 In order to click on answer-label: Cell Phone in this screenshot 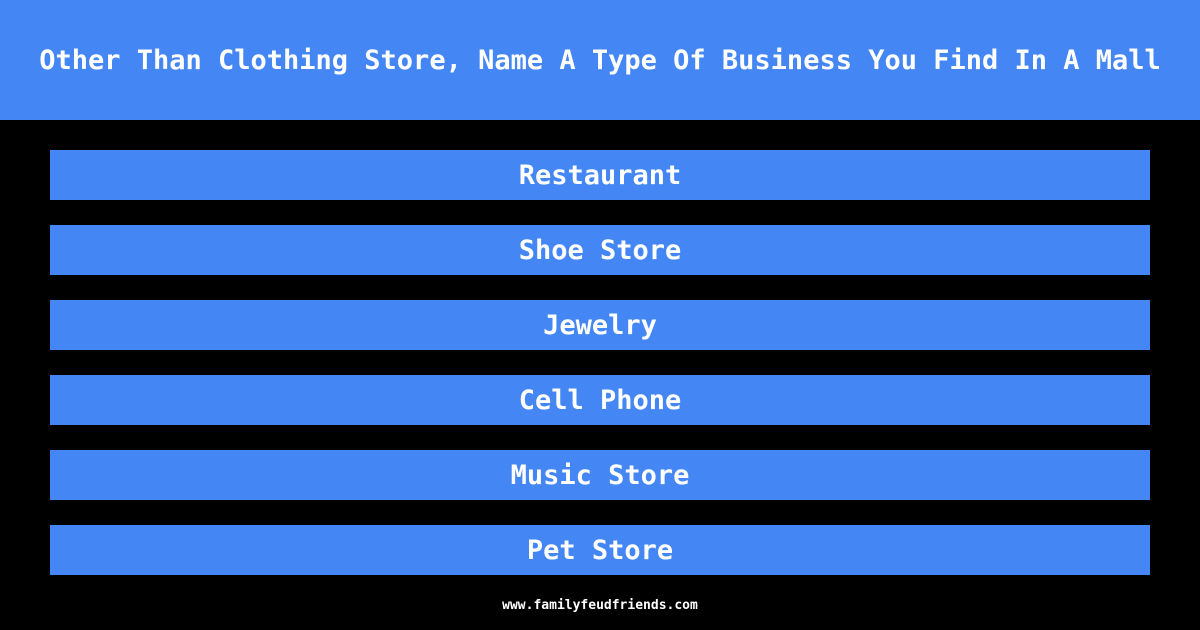, I will do `click(600, 400)`.